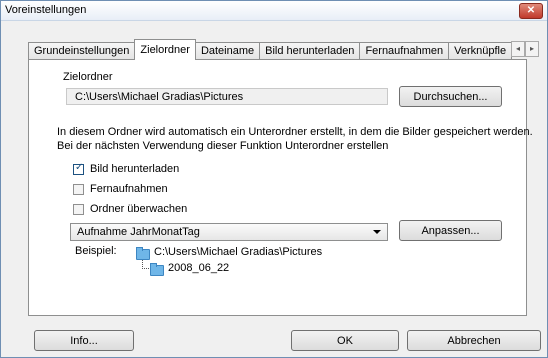 This screenshot has width=548, height=358. Describe the element at coordinates (96, 251) in the screenshot. I see `example-label: Beispiel:` at that location.